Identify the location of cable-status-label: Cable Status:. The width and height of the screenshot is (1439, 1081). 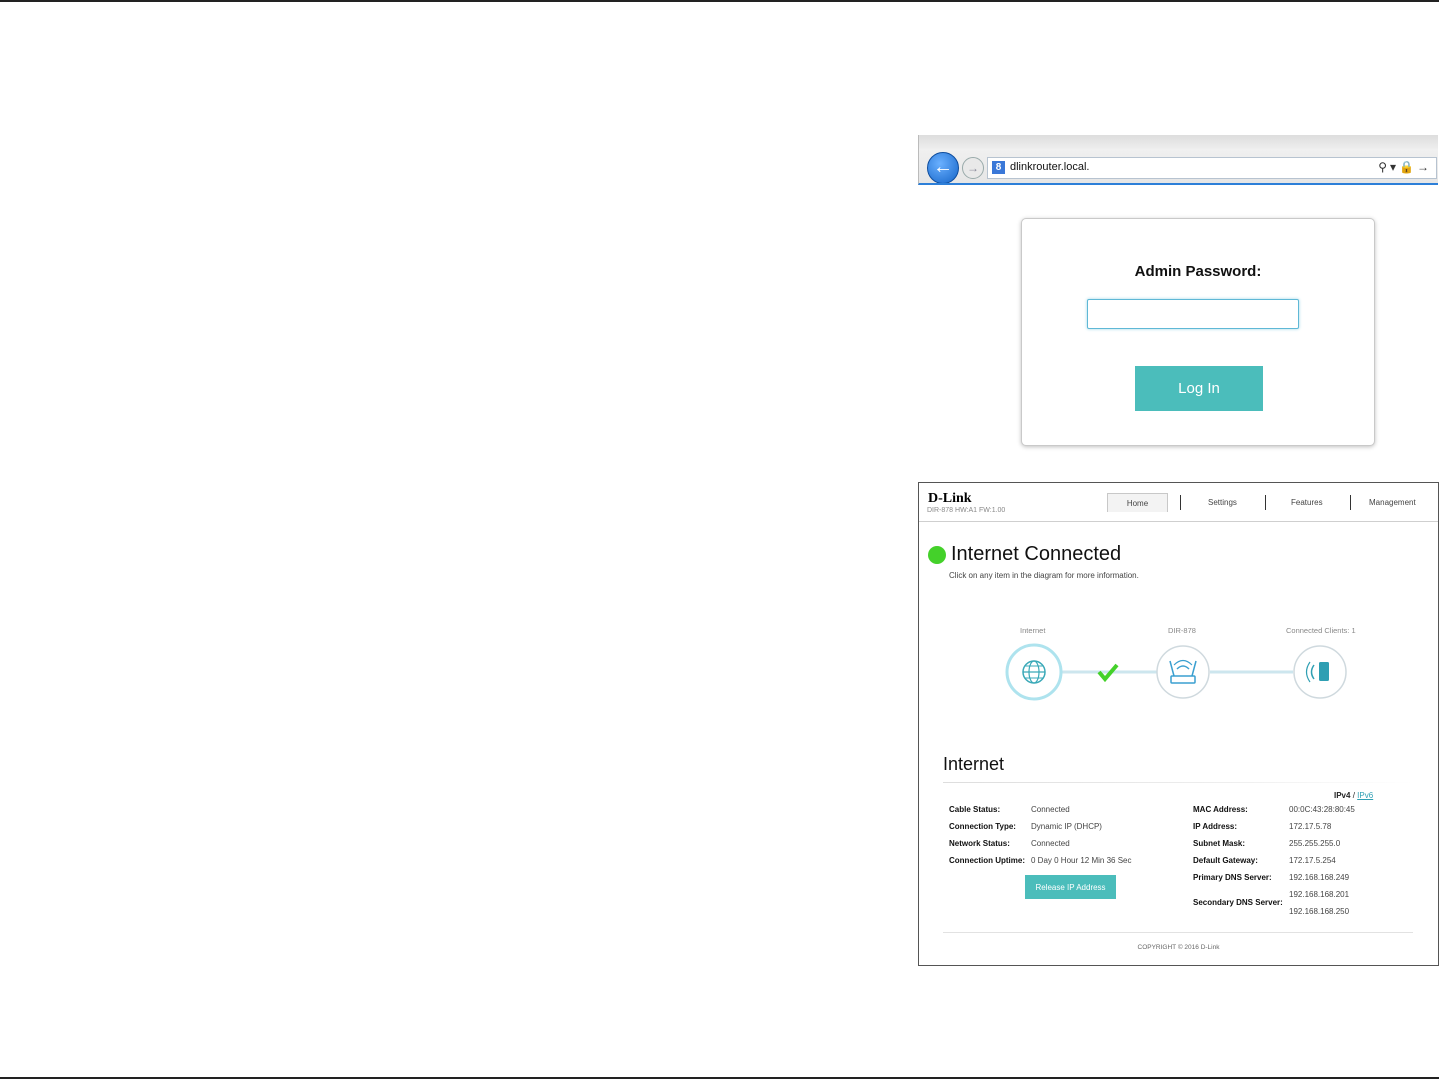
(975, 809).